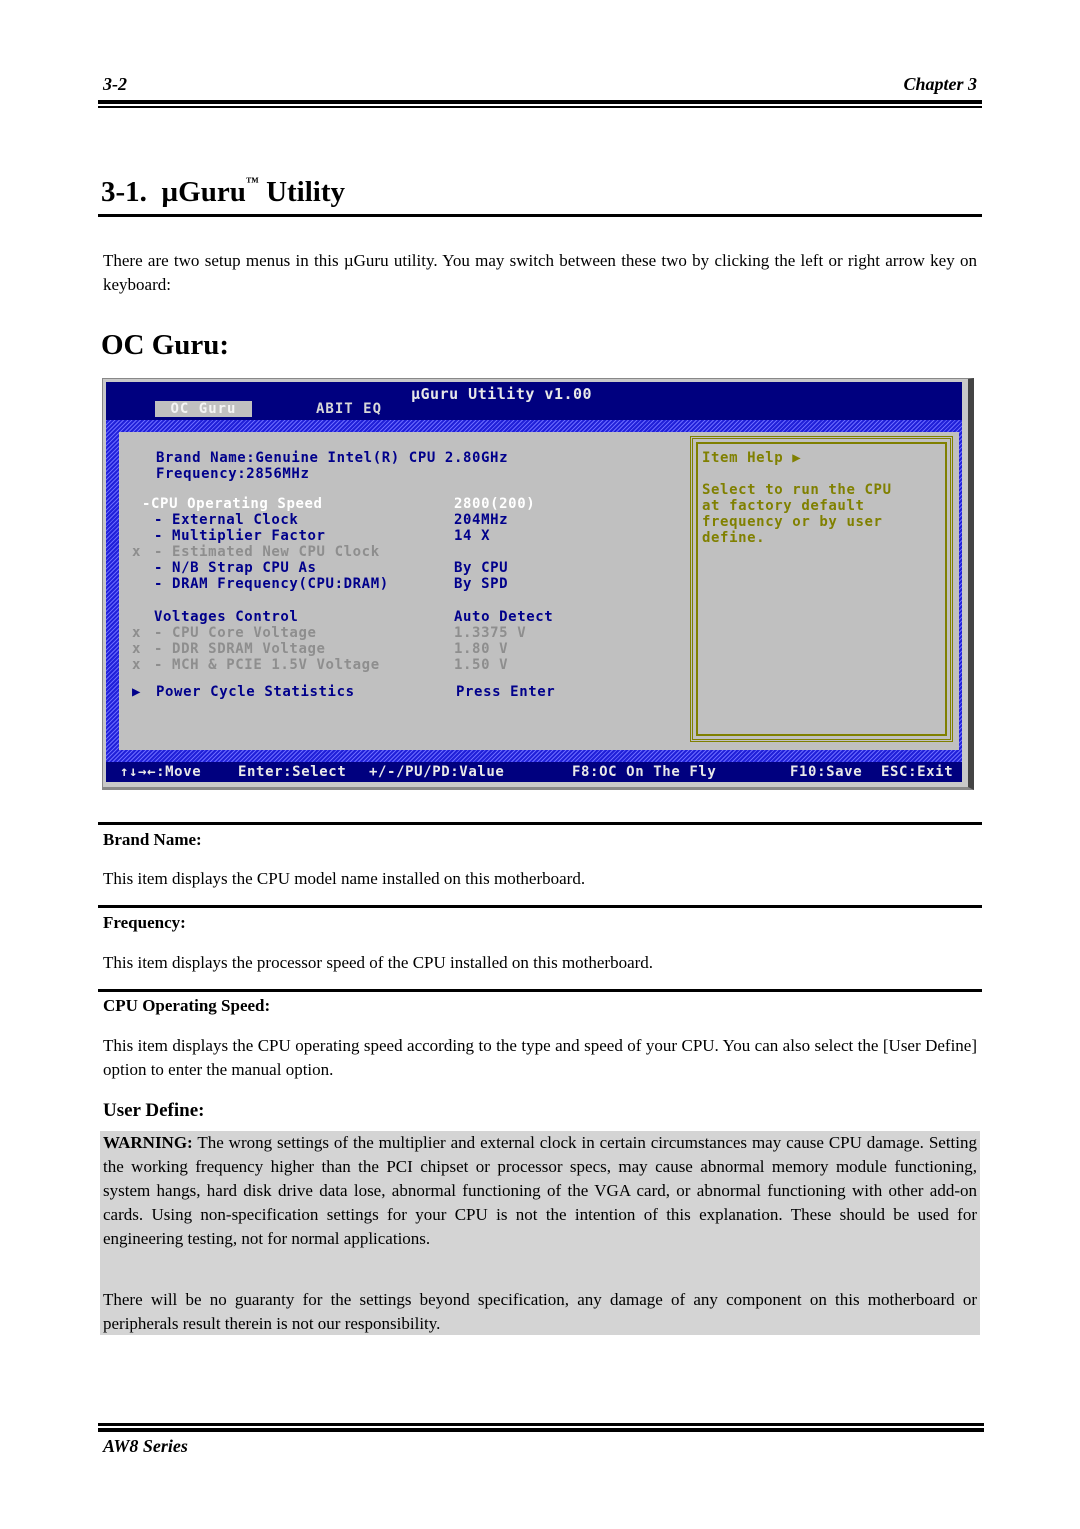 The height and width of the screenshot is (1529, 1080). I want to click on value-multiplier-factor: 14 X, so click(472, 536).